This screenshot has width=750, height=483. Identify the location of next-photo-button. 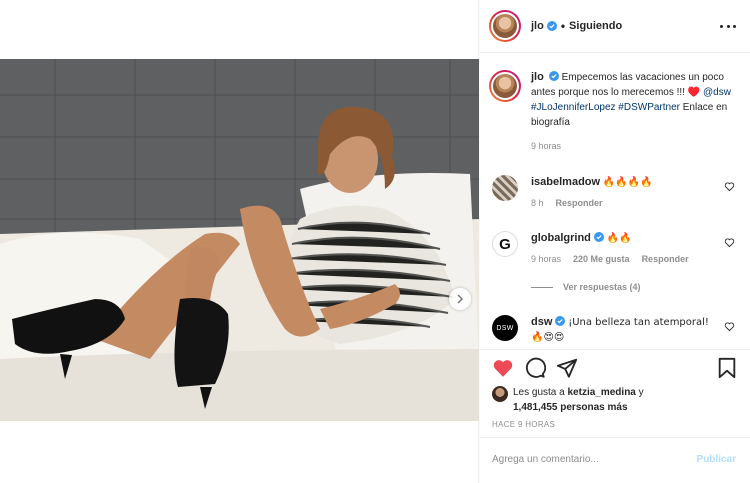
(460, 299).